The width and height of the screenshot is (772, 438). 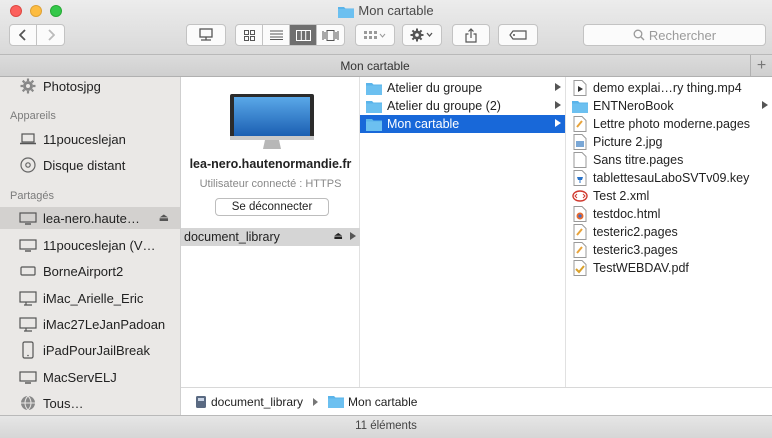 I want to click on view-mode-segment, so click(x=290, y=35).